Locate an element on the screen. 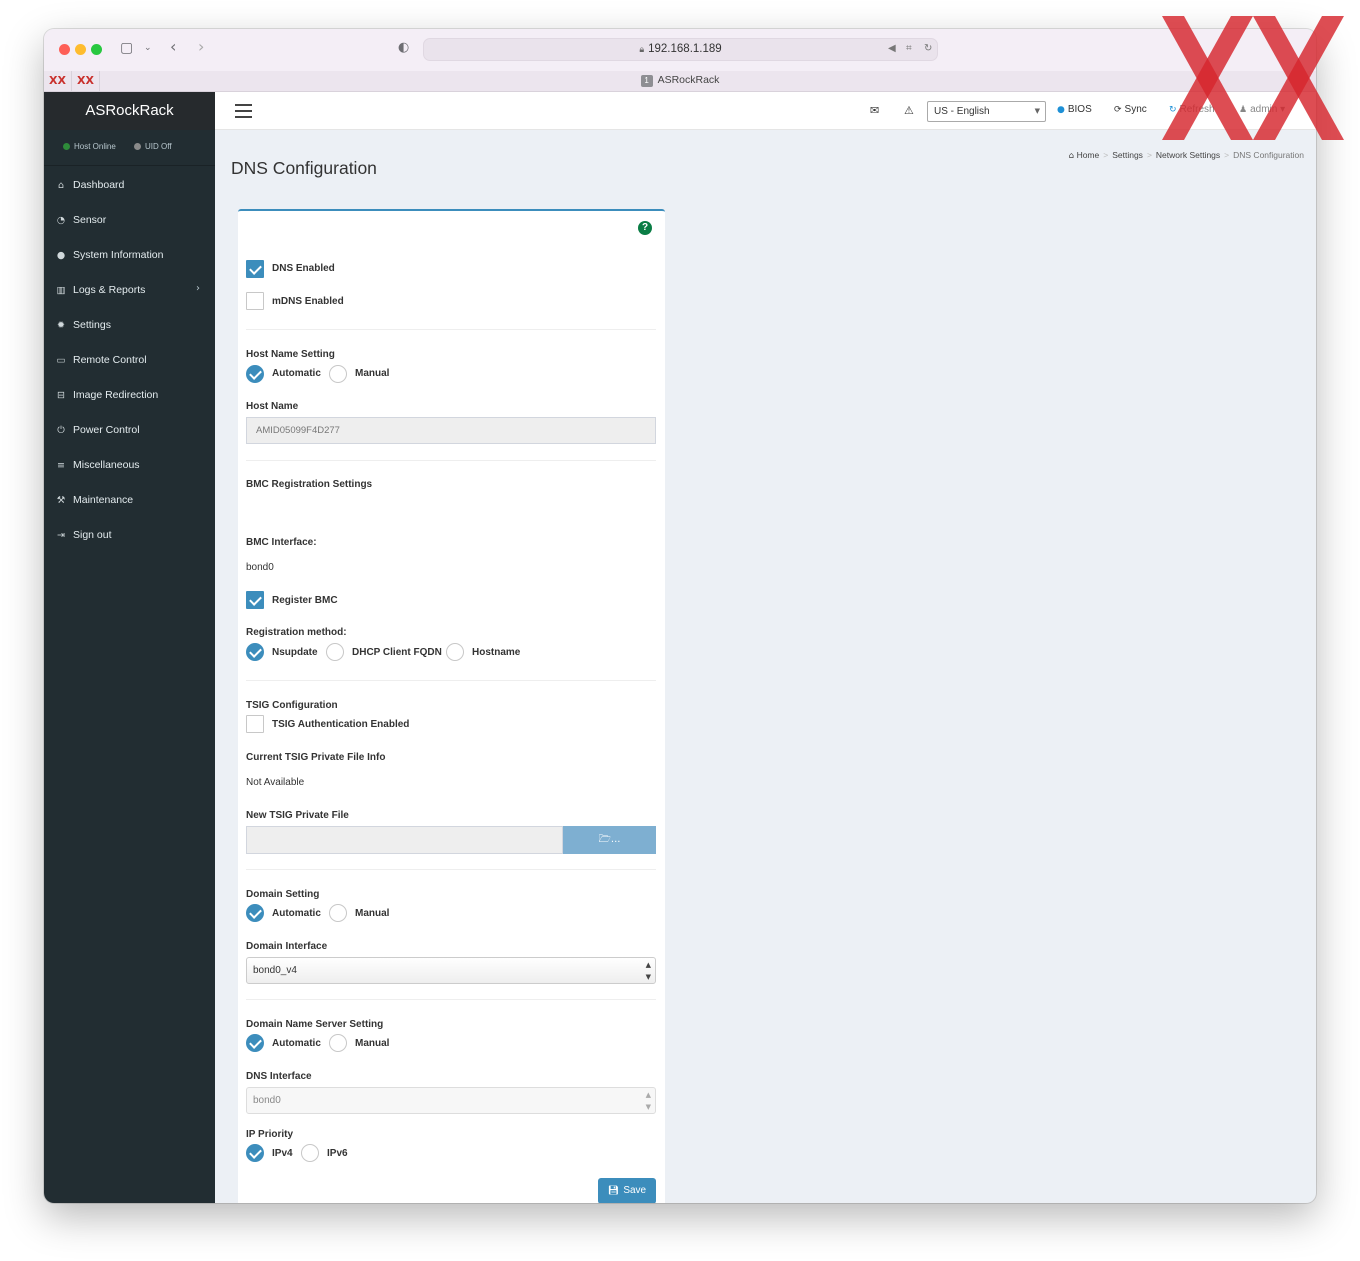 The height and width of the screenshot is (1261, 1360). sidebar-item-sign-out: ⇥ Sign out is located at coordinates (129, 535).